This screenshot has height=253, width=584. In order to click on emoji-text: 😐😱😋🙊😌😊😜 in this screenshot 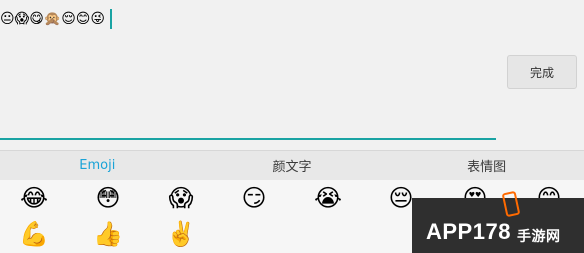, I will do `click(52, 19)`.